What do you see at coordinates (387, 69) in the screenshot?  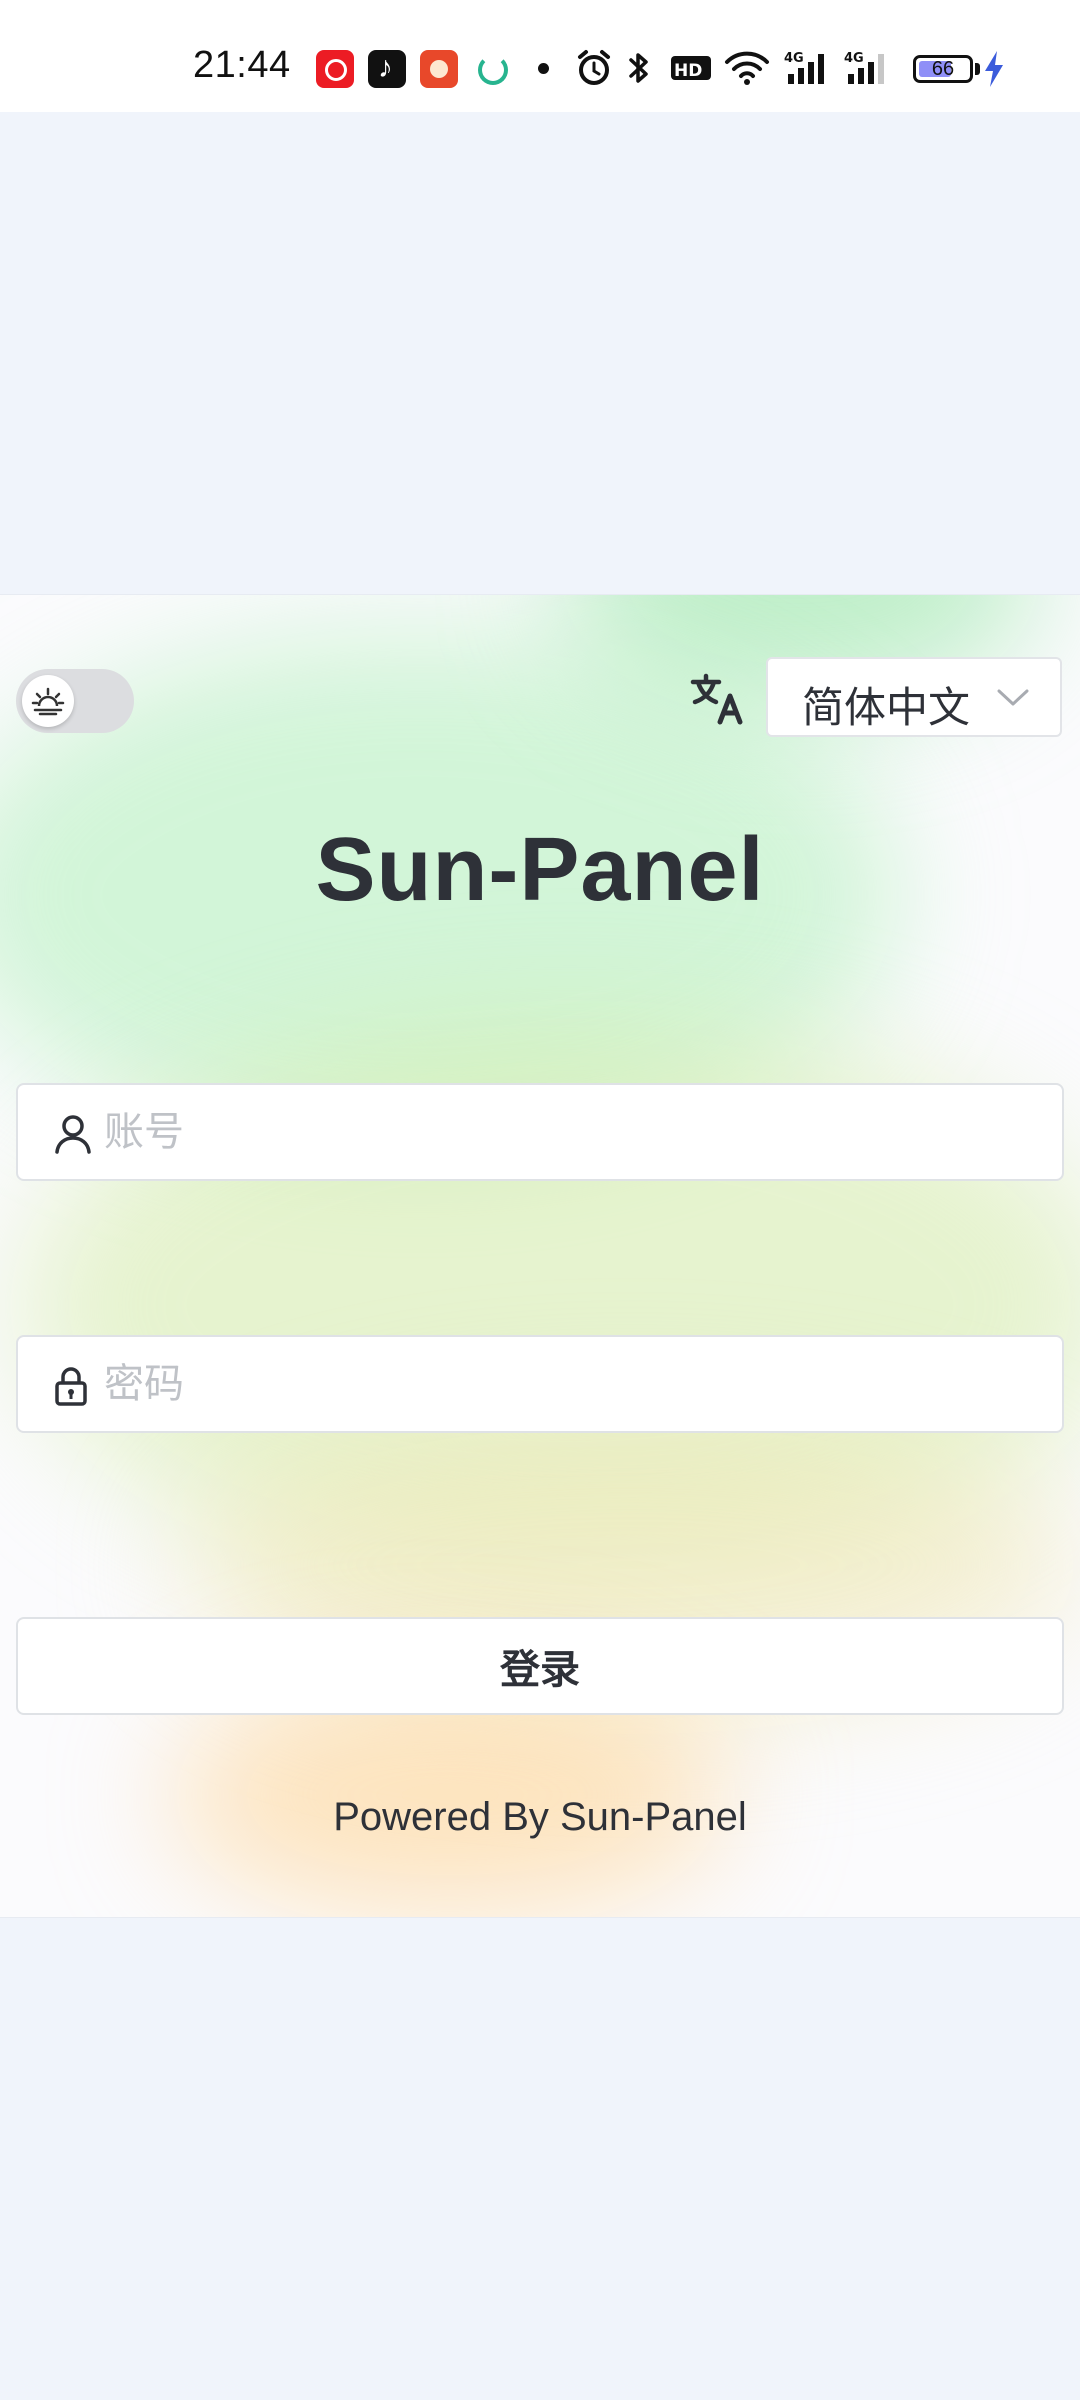 I see `tiktok-icon` at bounding box center [387, 69].